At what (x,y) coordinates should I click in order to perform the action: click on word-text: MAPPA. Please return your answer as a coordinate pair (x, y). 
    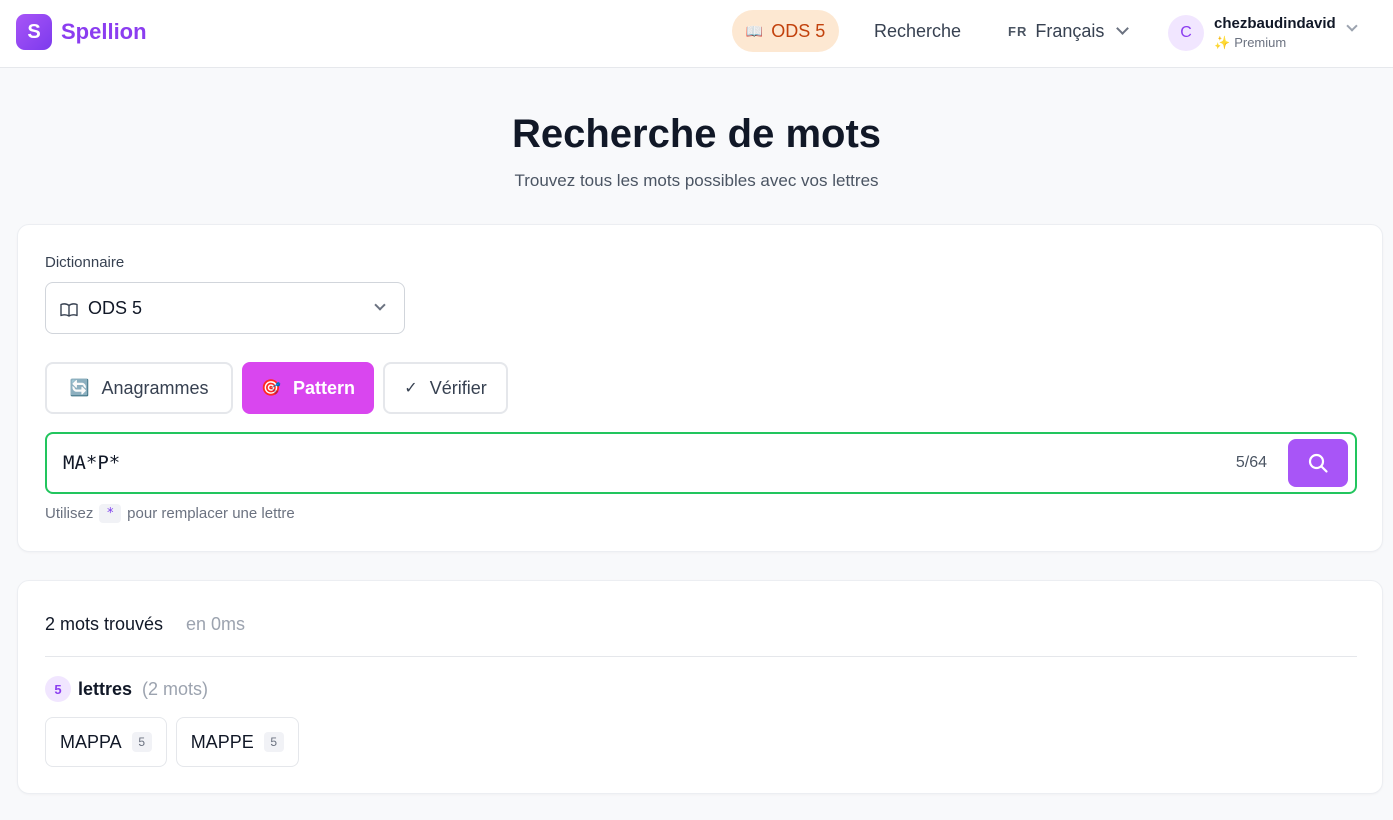
    Looking at the image, I should click on (91, 741).